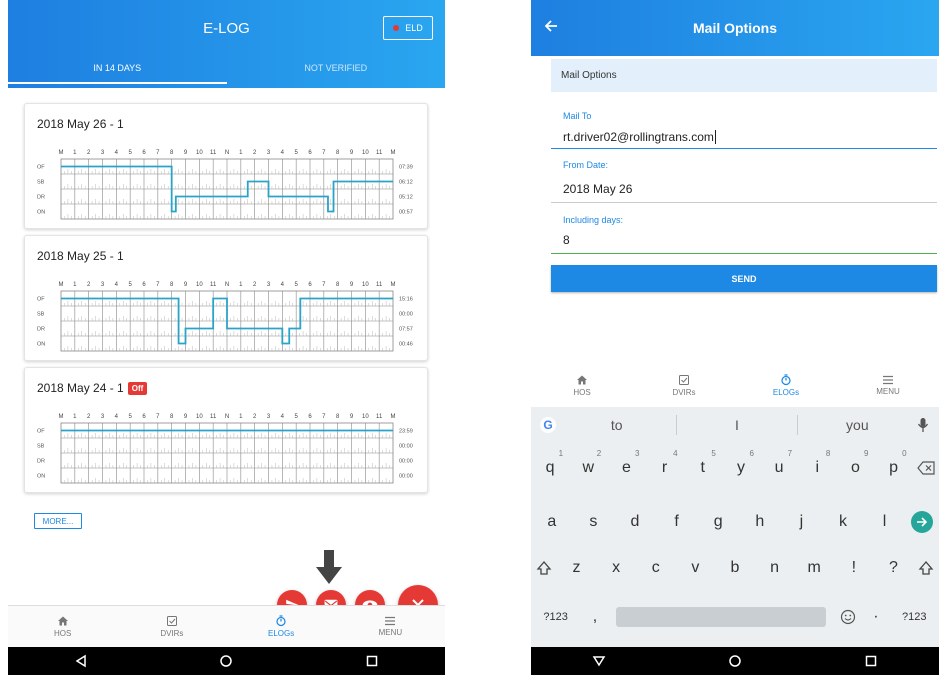 This screenshot has height=675, width=949. I want to click on hour-tick-label: 9, so click(186, 153).